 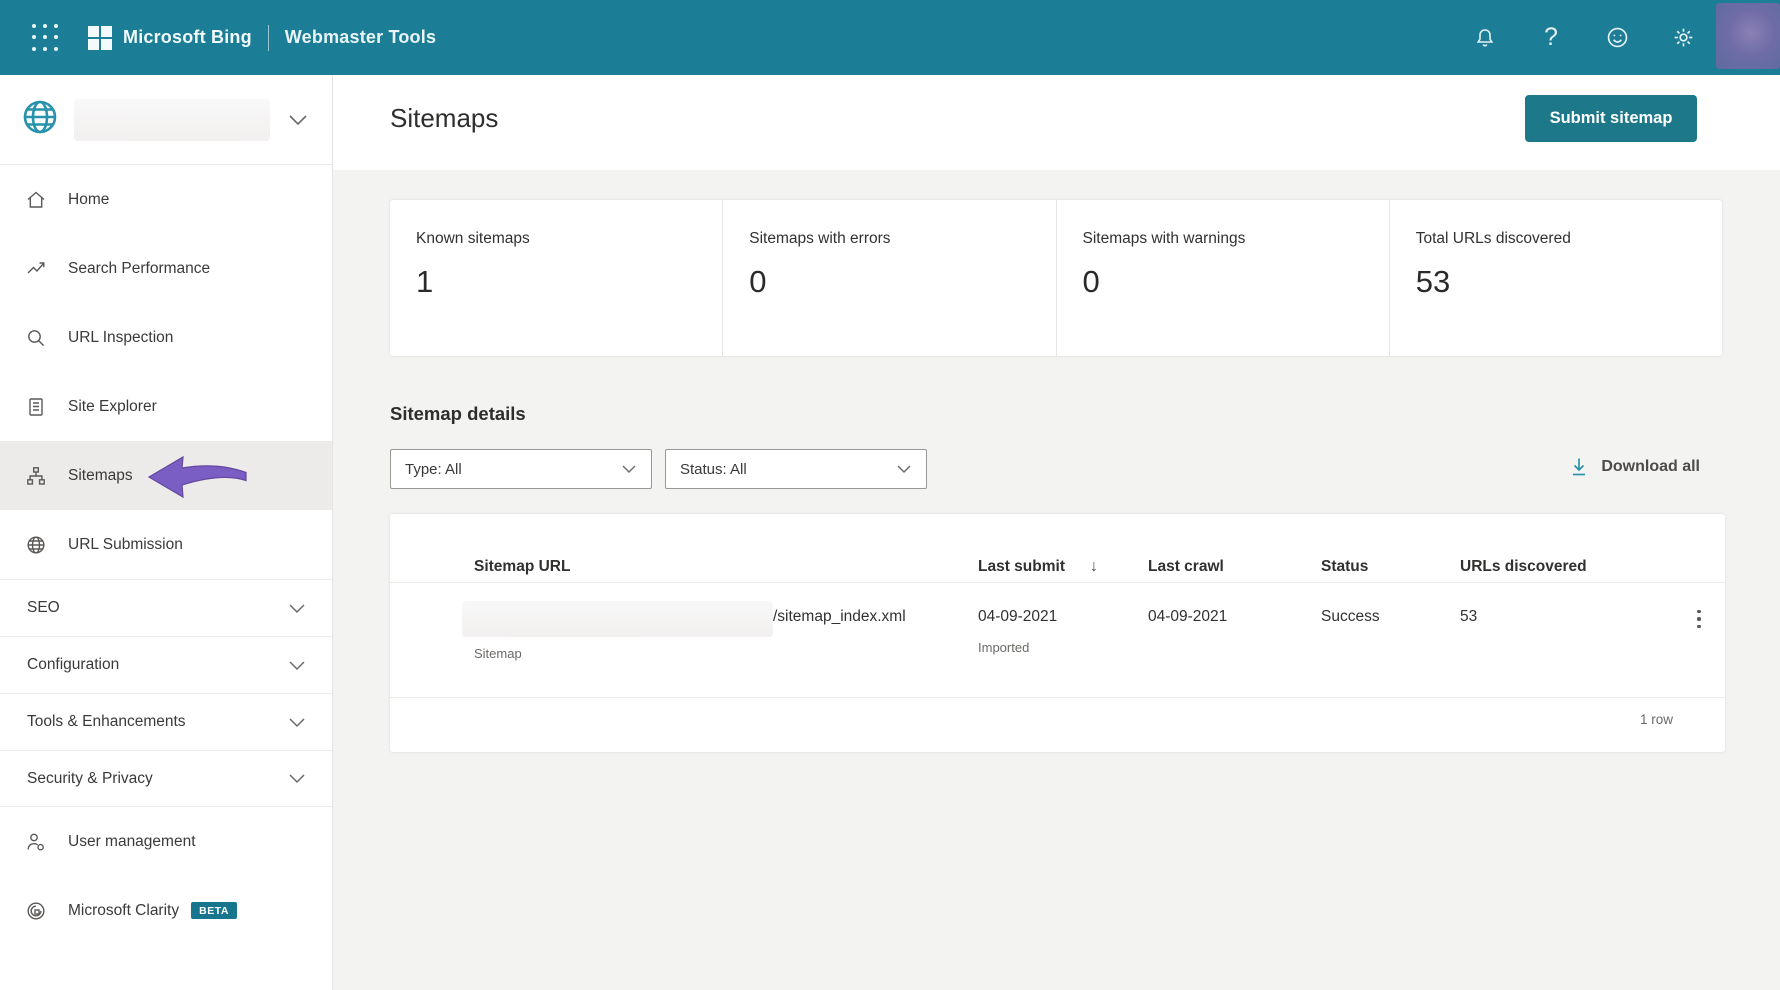 What do you see at coordinates (1579, 467) in the screenshot?
I see `download-icon` at bounding box center [1579, 467].